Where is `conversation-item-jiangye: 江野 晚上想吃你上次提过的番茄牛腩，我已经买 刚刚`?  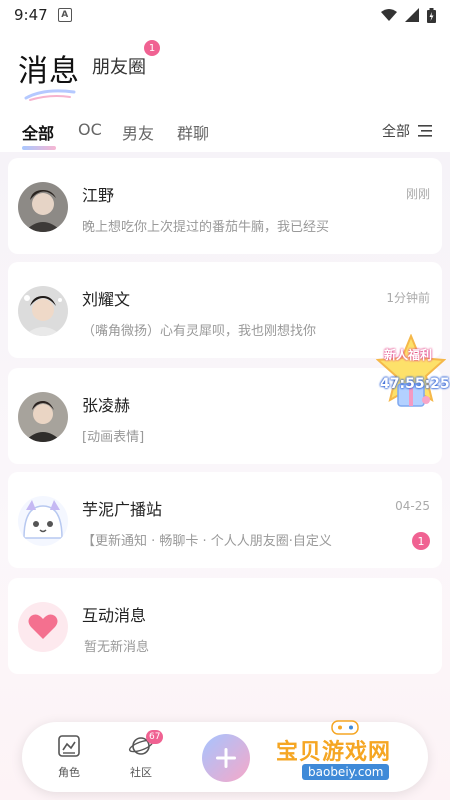 conversation-item-jiangye: 江野 晚上想吃你上次提过的番茄牛腩，我已经买 刚刚 is located at coordinates (225, 206).